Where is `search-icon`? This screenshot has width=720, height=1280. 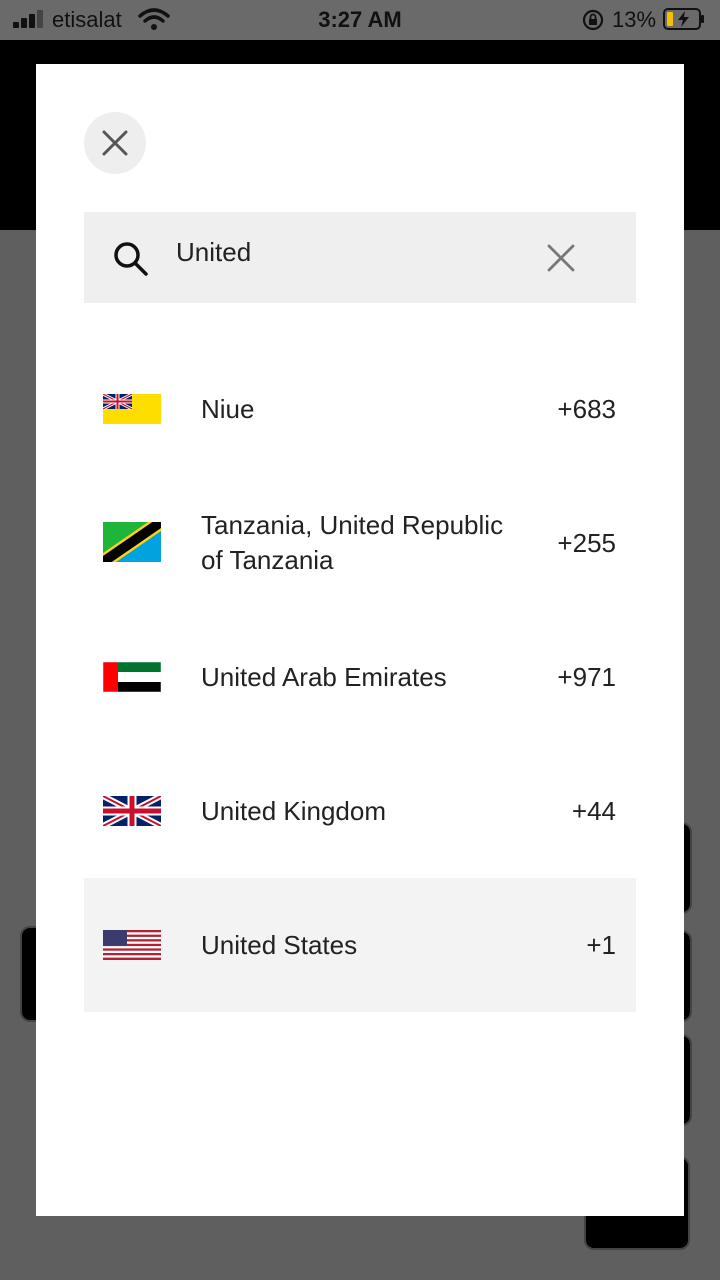 search-icon is located at coordinates (131, 259).